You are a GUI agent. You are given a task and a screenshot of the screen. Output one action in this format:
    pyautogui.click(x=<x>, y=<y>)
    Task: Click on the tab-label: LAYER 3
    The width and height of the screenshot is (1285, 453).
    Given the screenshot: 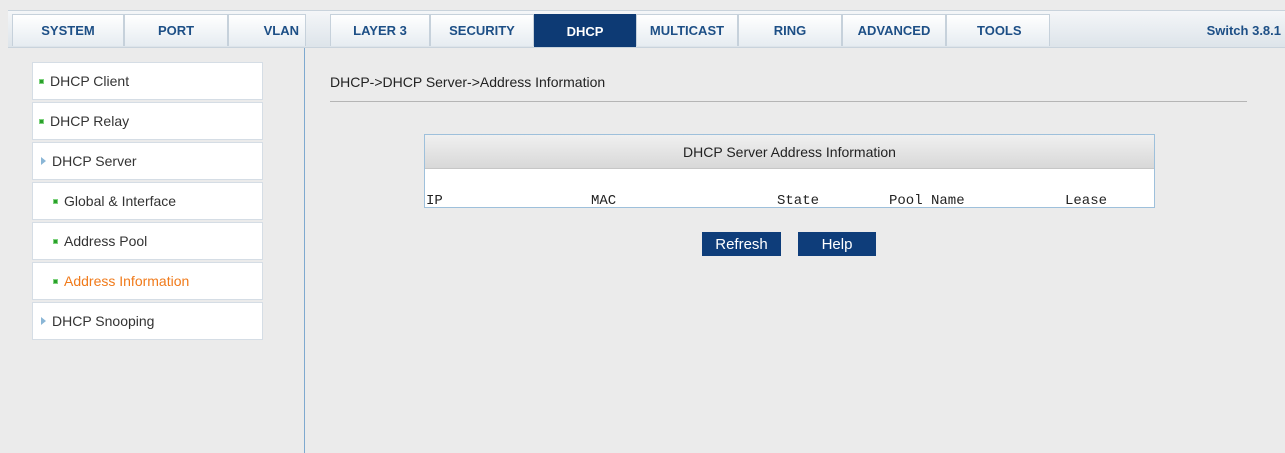 What is the action you would take?
    pyautogui.click(x=380, y=30)
    